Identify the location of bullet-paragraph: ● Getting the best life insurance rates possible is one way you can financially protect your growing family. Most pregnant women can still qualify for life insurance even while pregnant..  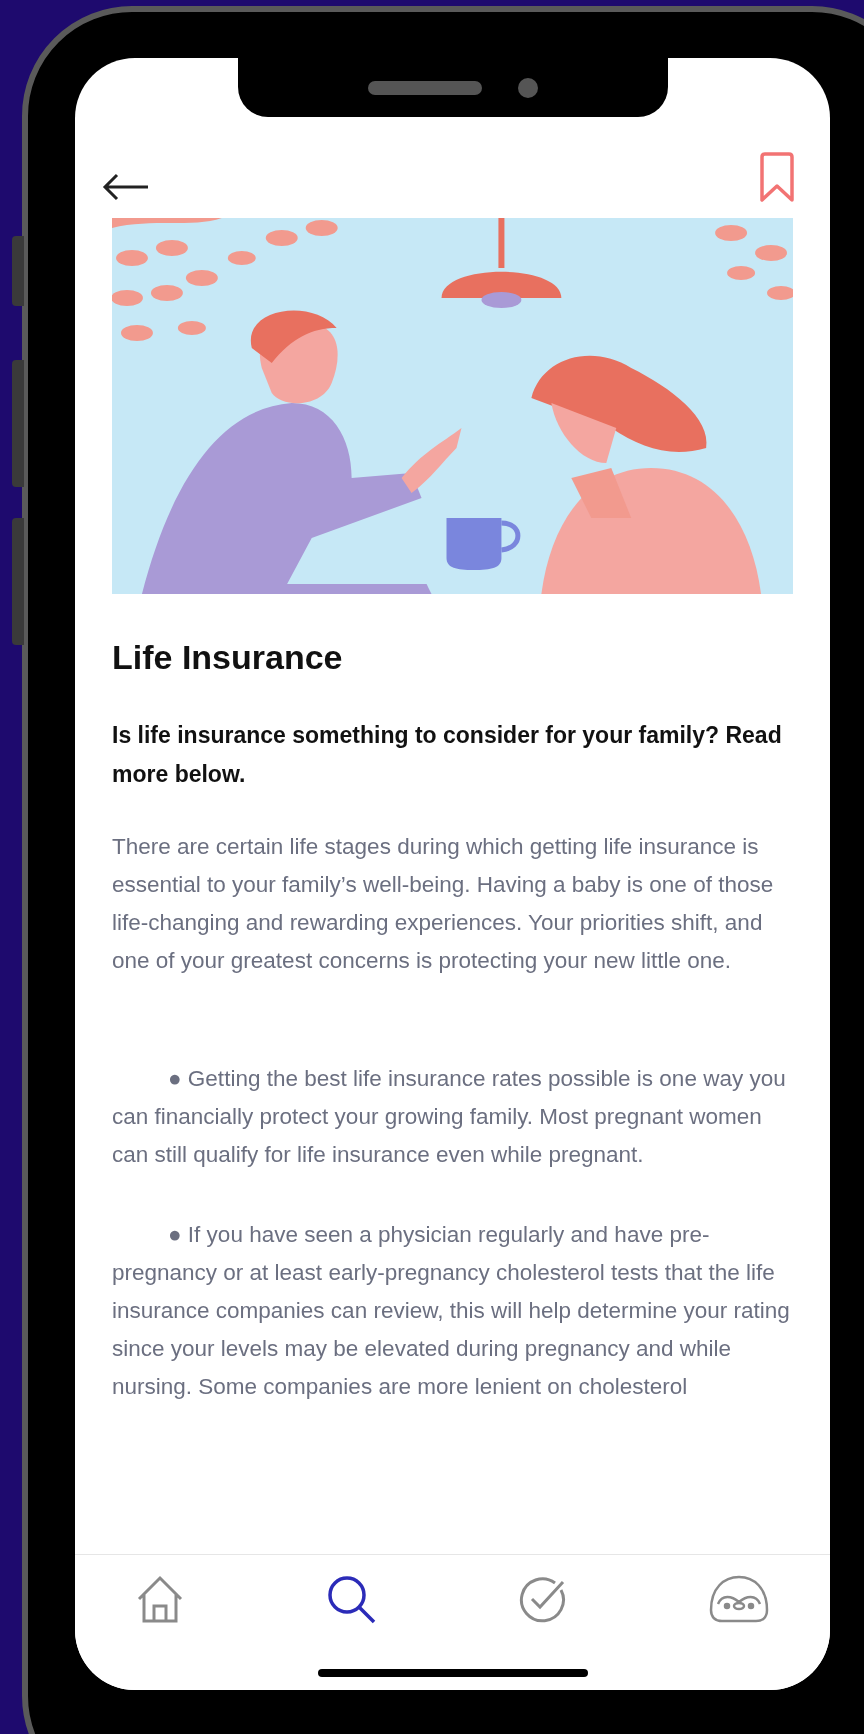
(449, 1117).